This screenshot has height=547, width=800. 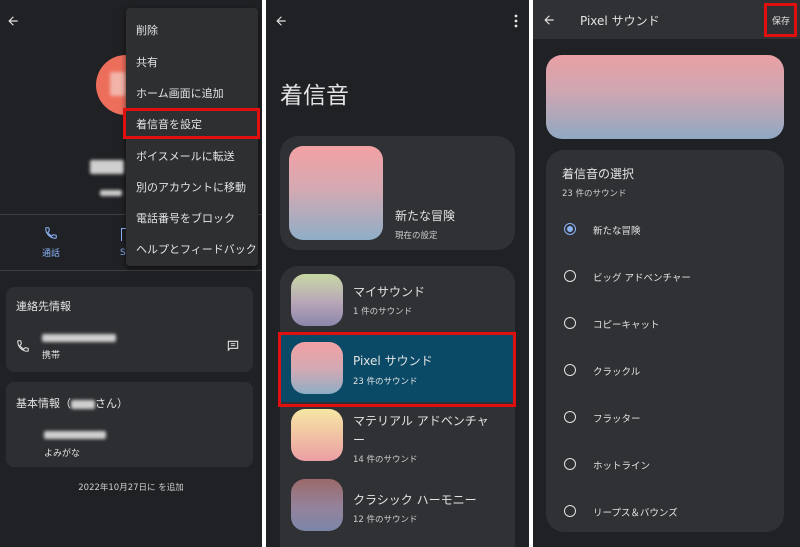 I want to click on current-ringtone-name: 新たな冒険, so click(x=425, y=216).